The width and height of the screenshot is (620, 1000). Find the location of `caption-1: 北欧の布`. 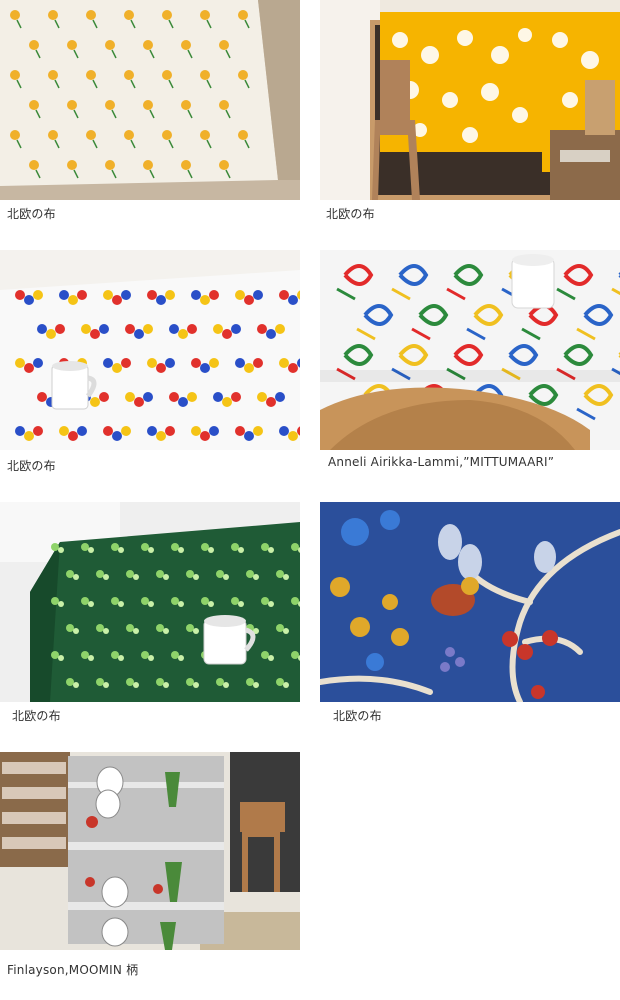

caption-1: 北欧の布 is located at coordinates (31, 214).